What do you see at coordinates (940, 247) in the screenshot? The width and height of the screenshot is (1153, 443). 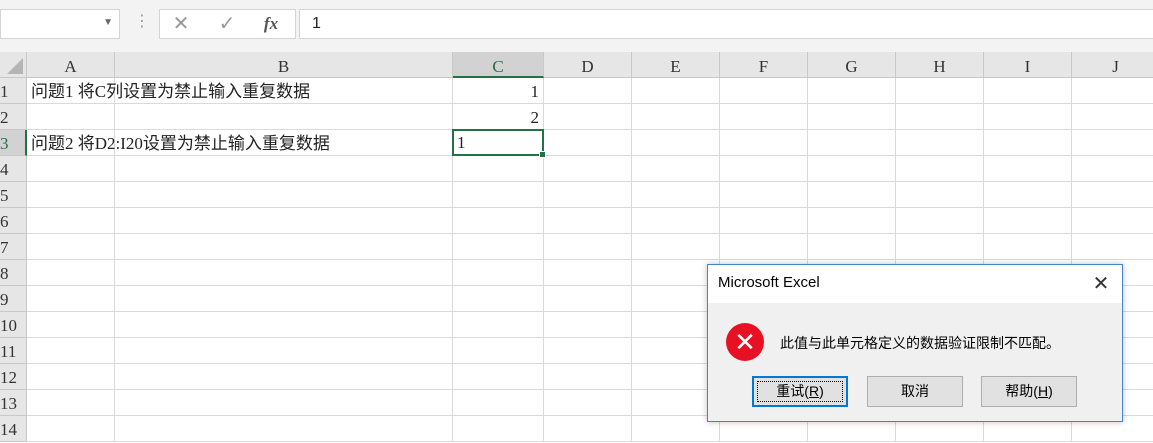 I see `cell-h7` at bounding box center [940, 247].